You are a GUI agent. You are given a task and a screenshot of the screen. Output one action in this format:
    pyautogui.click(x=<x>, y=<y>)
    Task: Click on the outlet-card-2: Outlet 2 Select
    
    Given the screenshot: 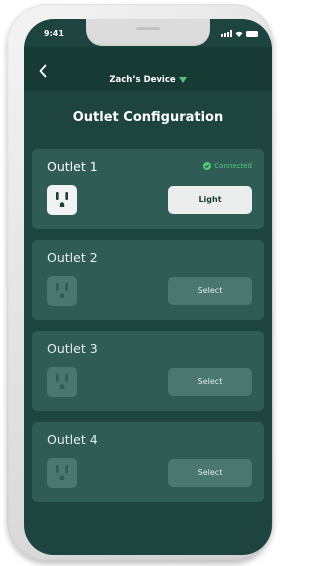 What is the action you would take?
    pyautogui.click(x=148, y=280)
    